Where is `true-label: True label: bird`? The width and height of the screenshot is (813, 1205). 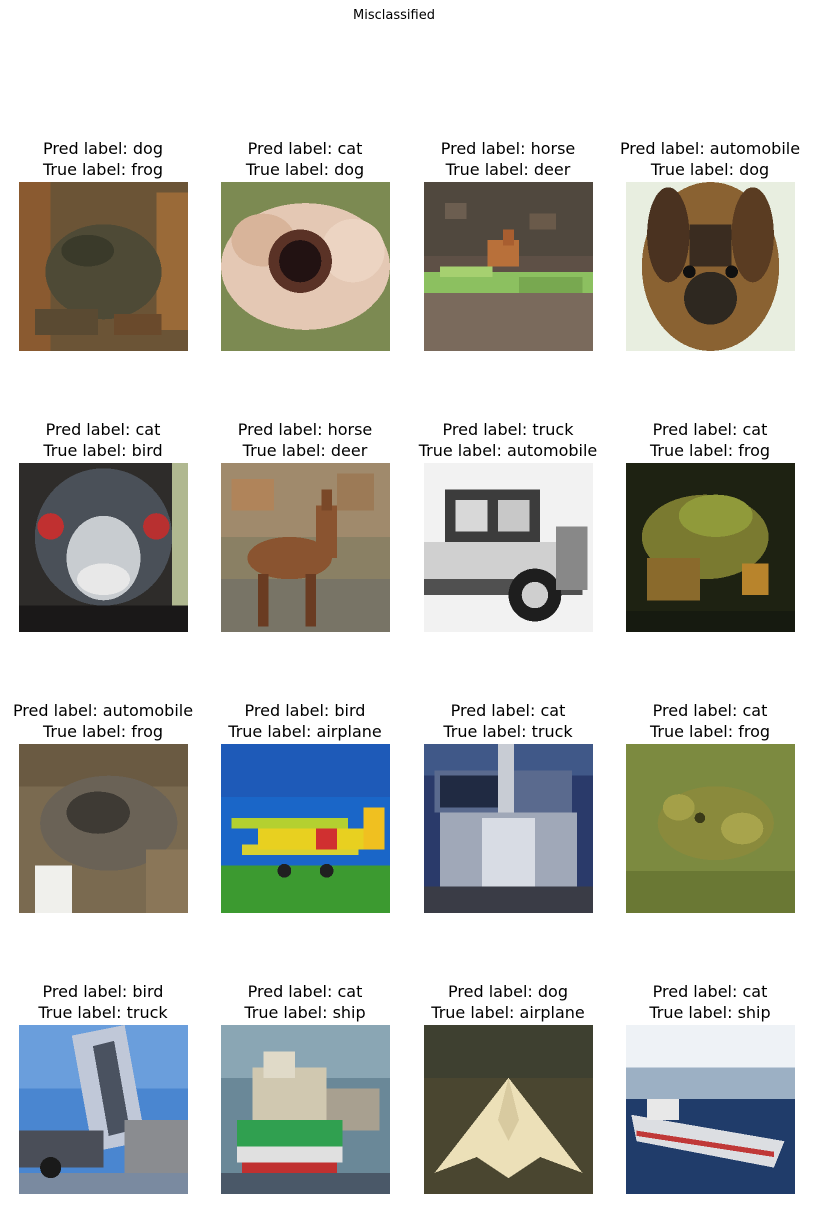
true-label: True label: bird is located at coordinates (103, 450).